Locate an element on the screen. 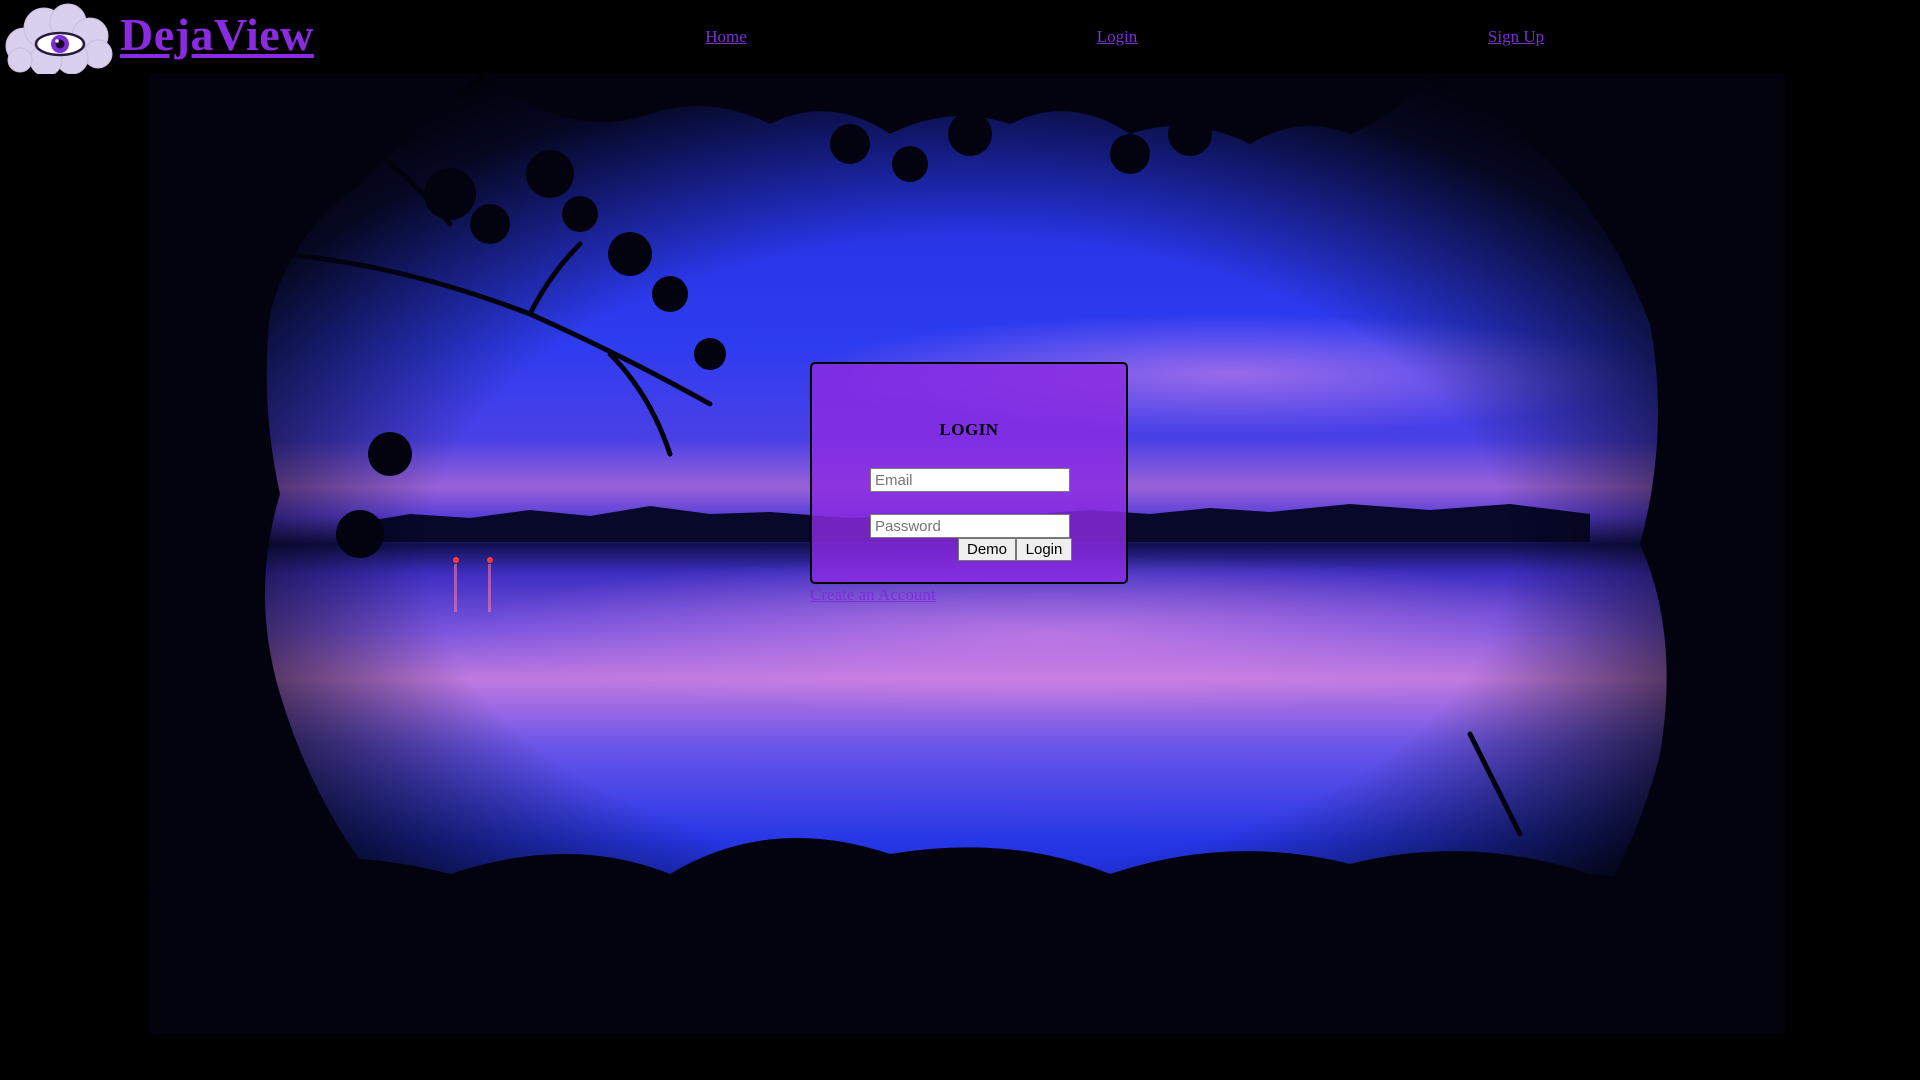 The image size is (1920, 1080). login-title: LOGIN is located at coordinates (969, 429).